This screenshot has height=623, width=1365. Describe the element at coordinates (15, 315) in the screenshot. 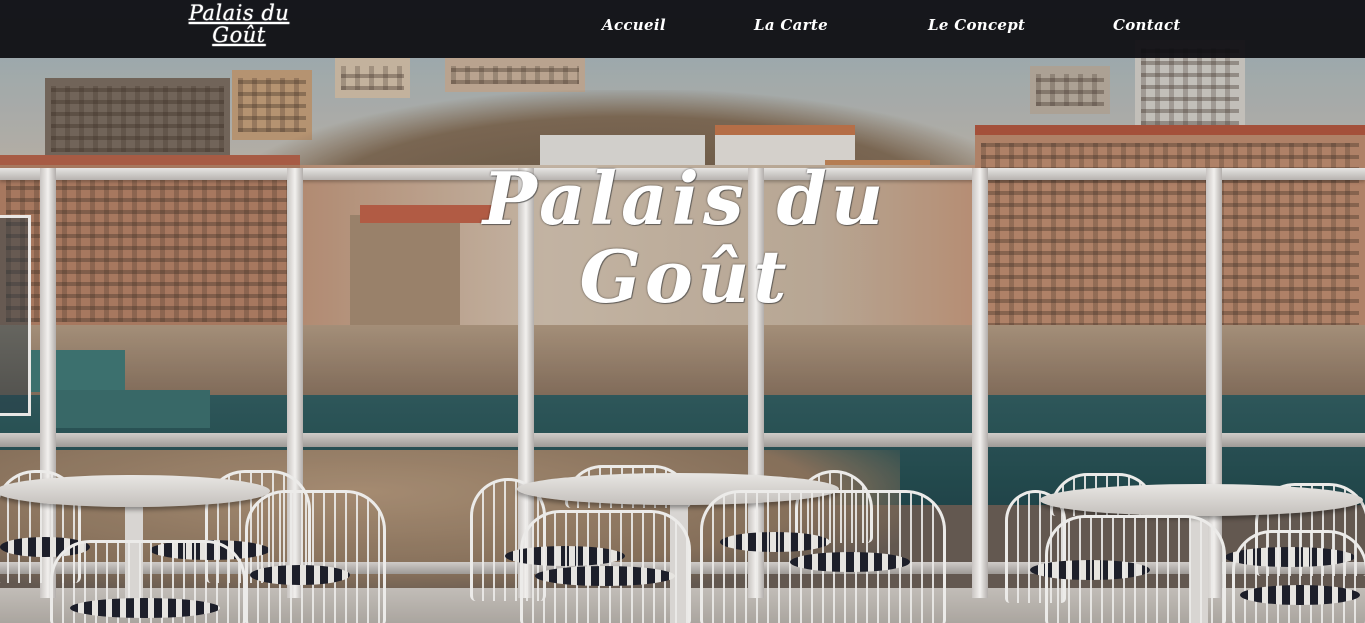

I see `window-panel` at that location.